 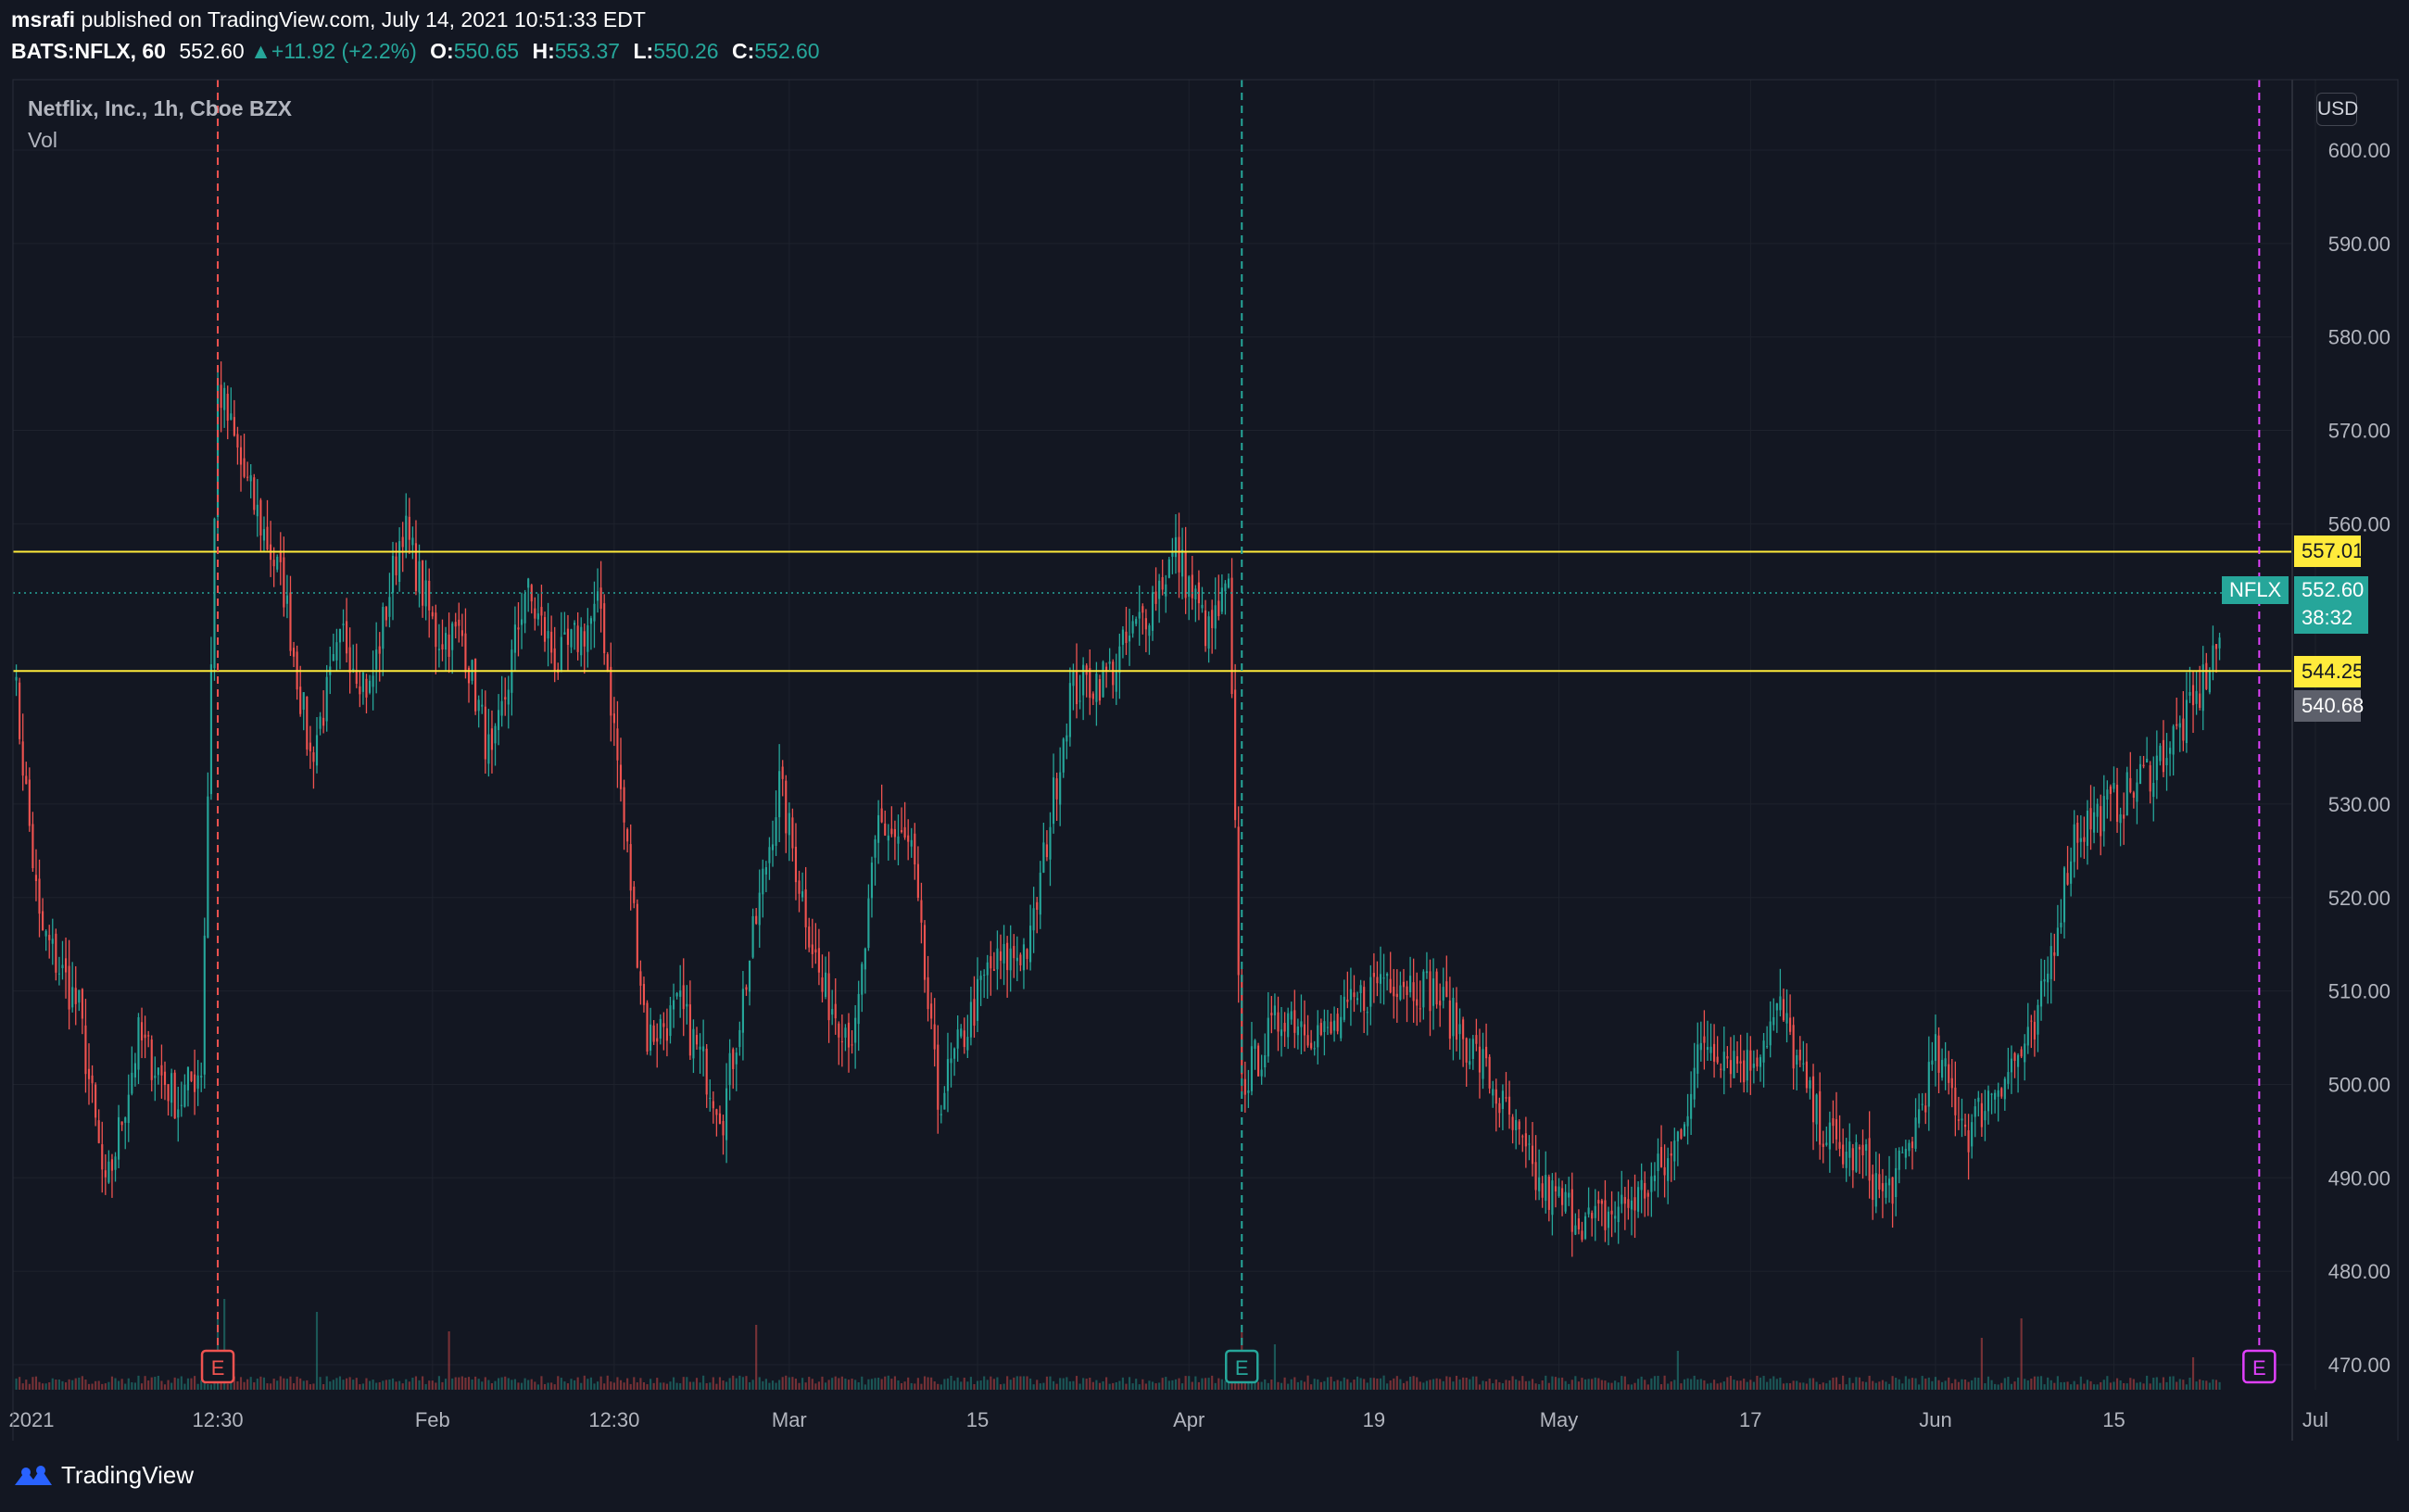 What do you see at coordinates (43, 19) in the screenshot?
I see `publisher-name: msrafi` at bounding box center [43, 19].